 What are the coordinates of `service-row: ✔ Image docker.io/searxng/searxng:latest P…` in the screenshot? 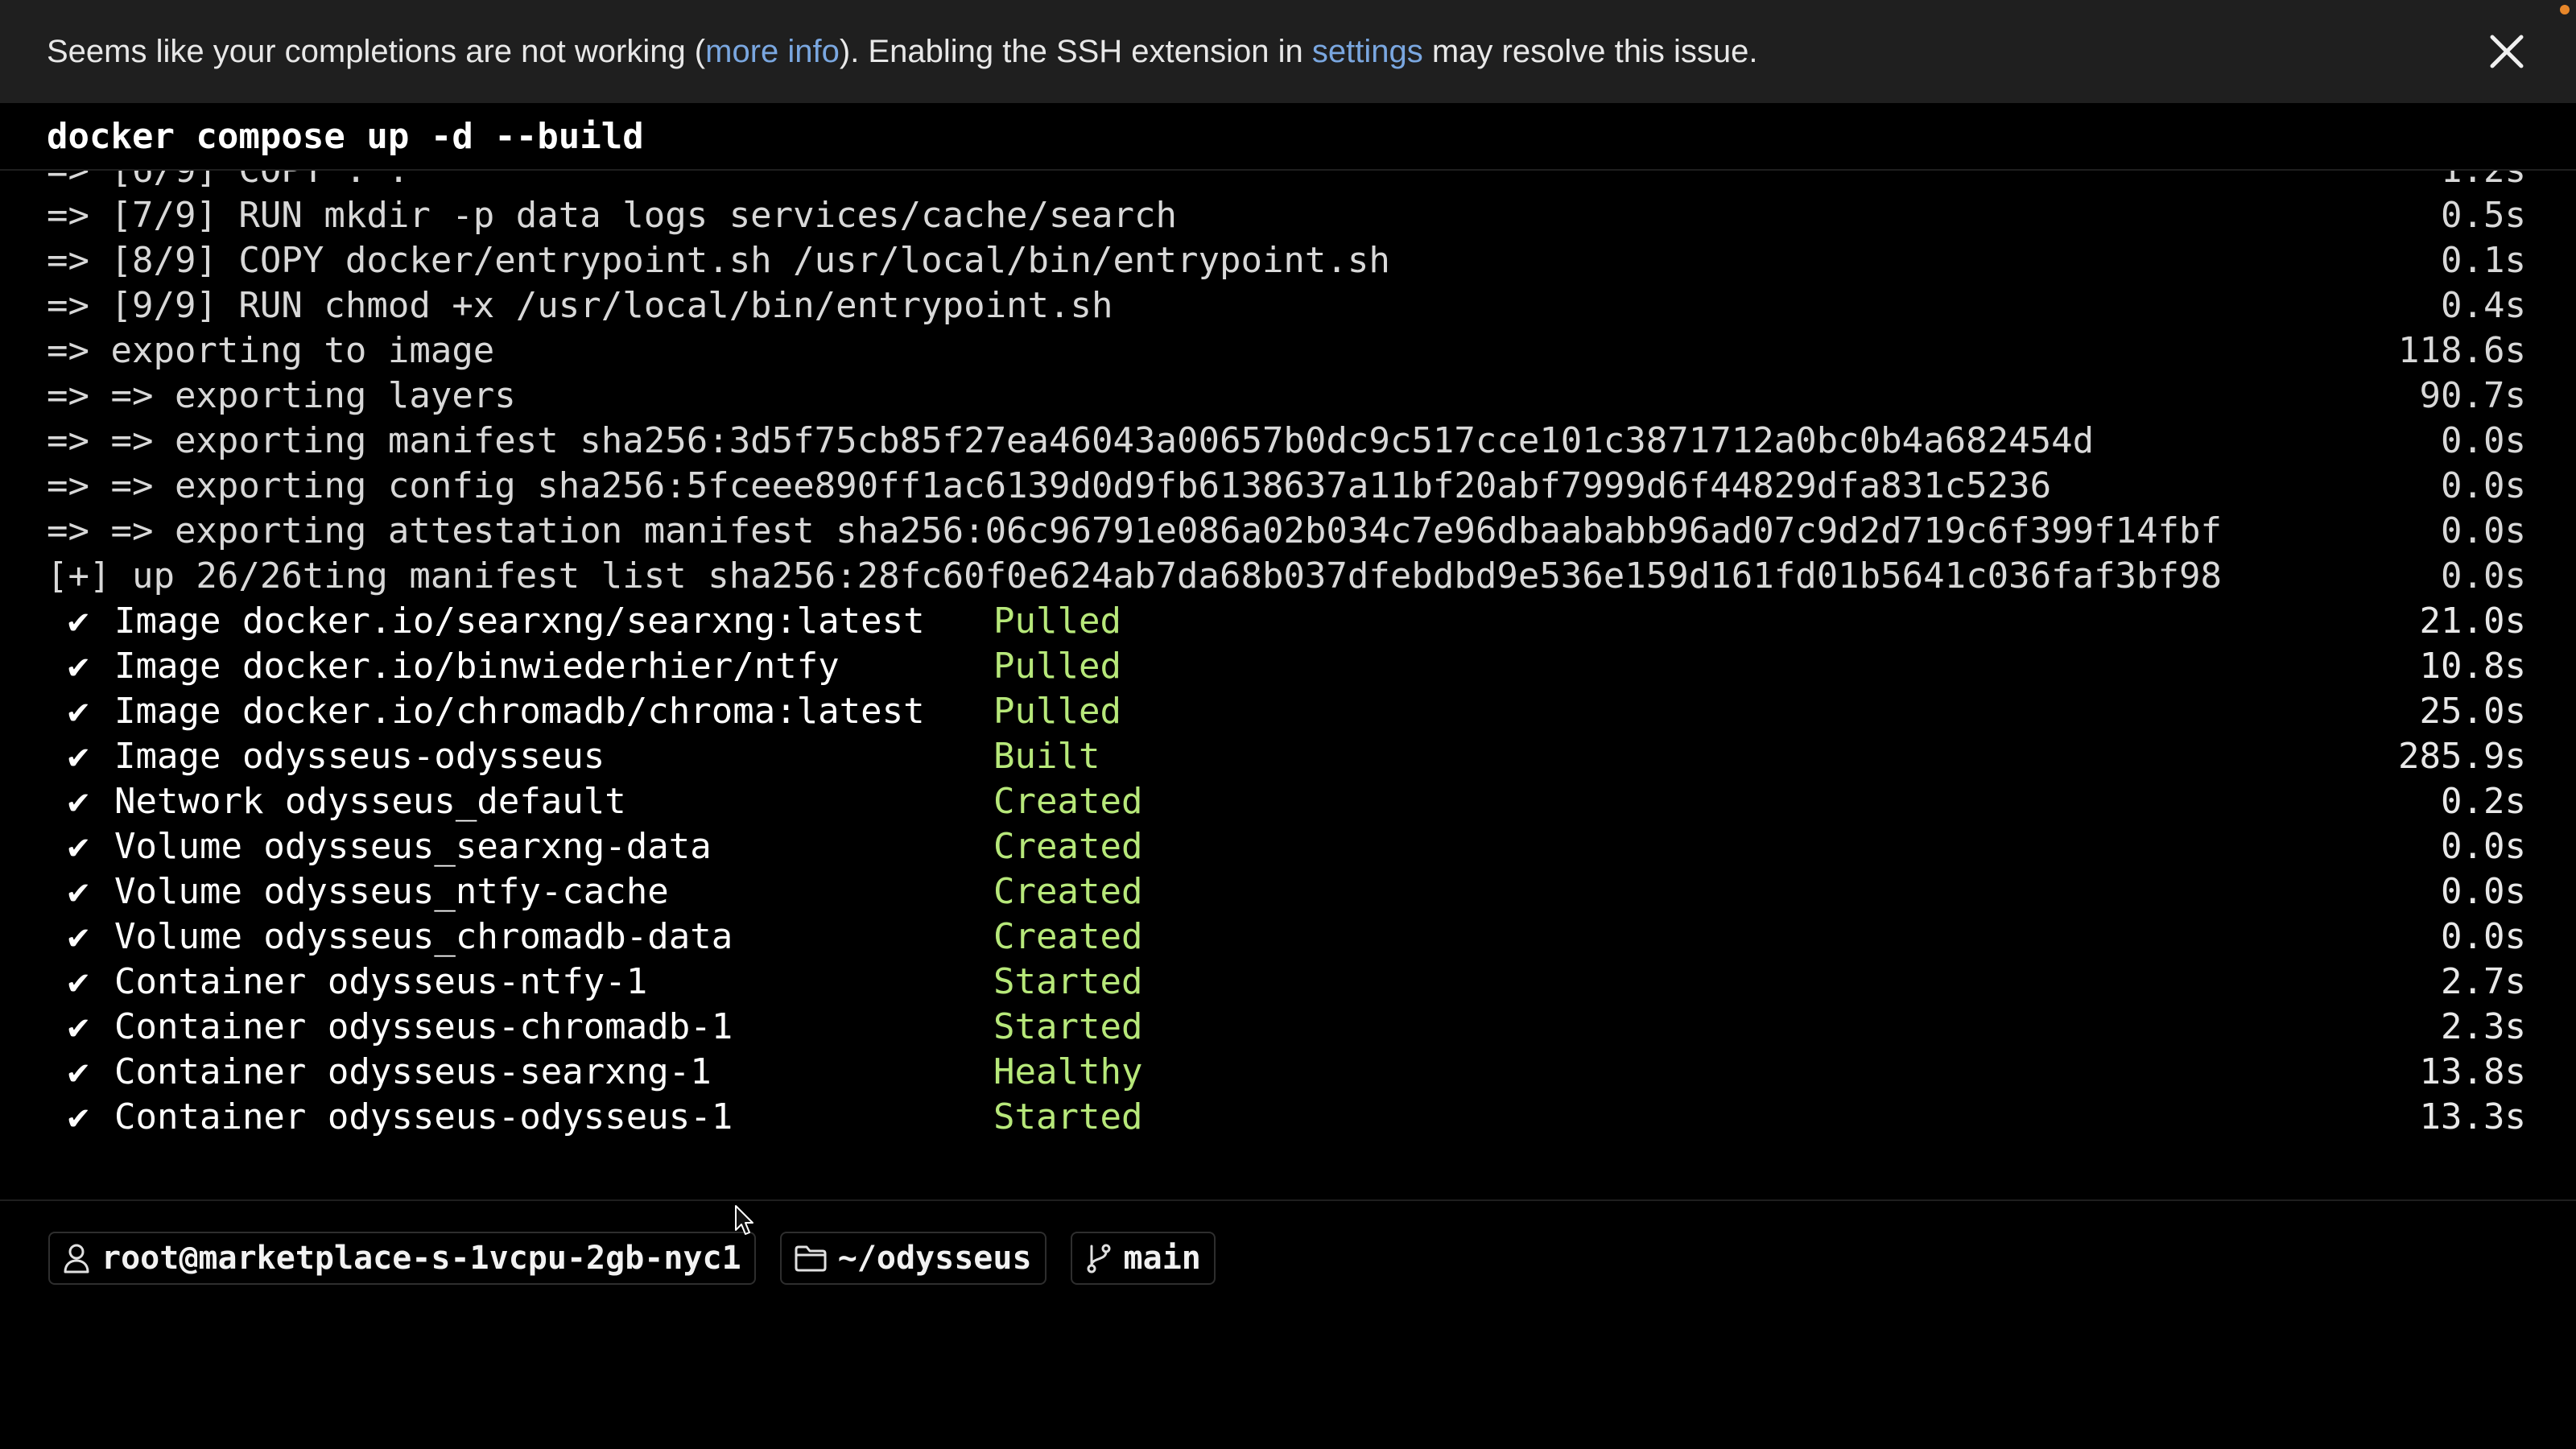 It's located at (1286, 621).